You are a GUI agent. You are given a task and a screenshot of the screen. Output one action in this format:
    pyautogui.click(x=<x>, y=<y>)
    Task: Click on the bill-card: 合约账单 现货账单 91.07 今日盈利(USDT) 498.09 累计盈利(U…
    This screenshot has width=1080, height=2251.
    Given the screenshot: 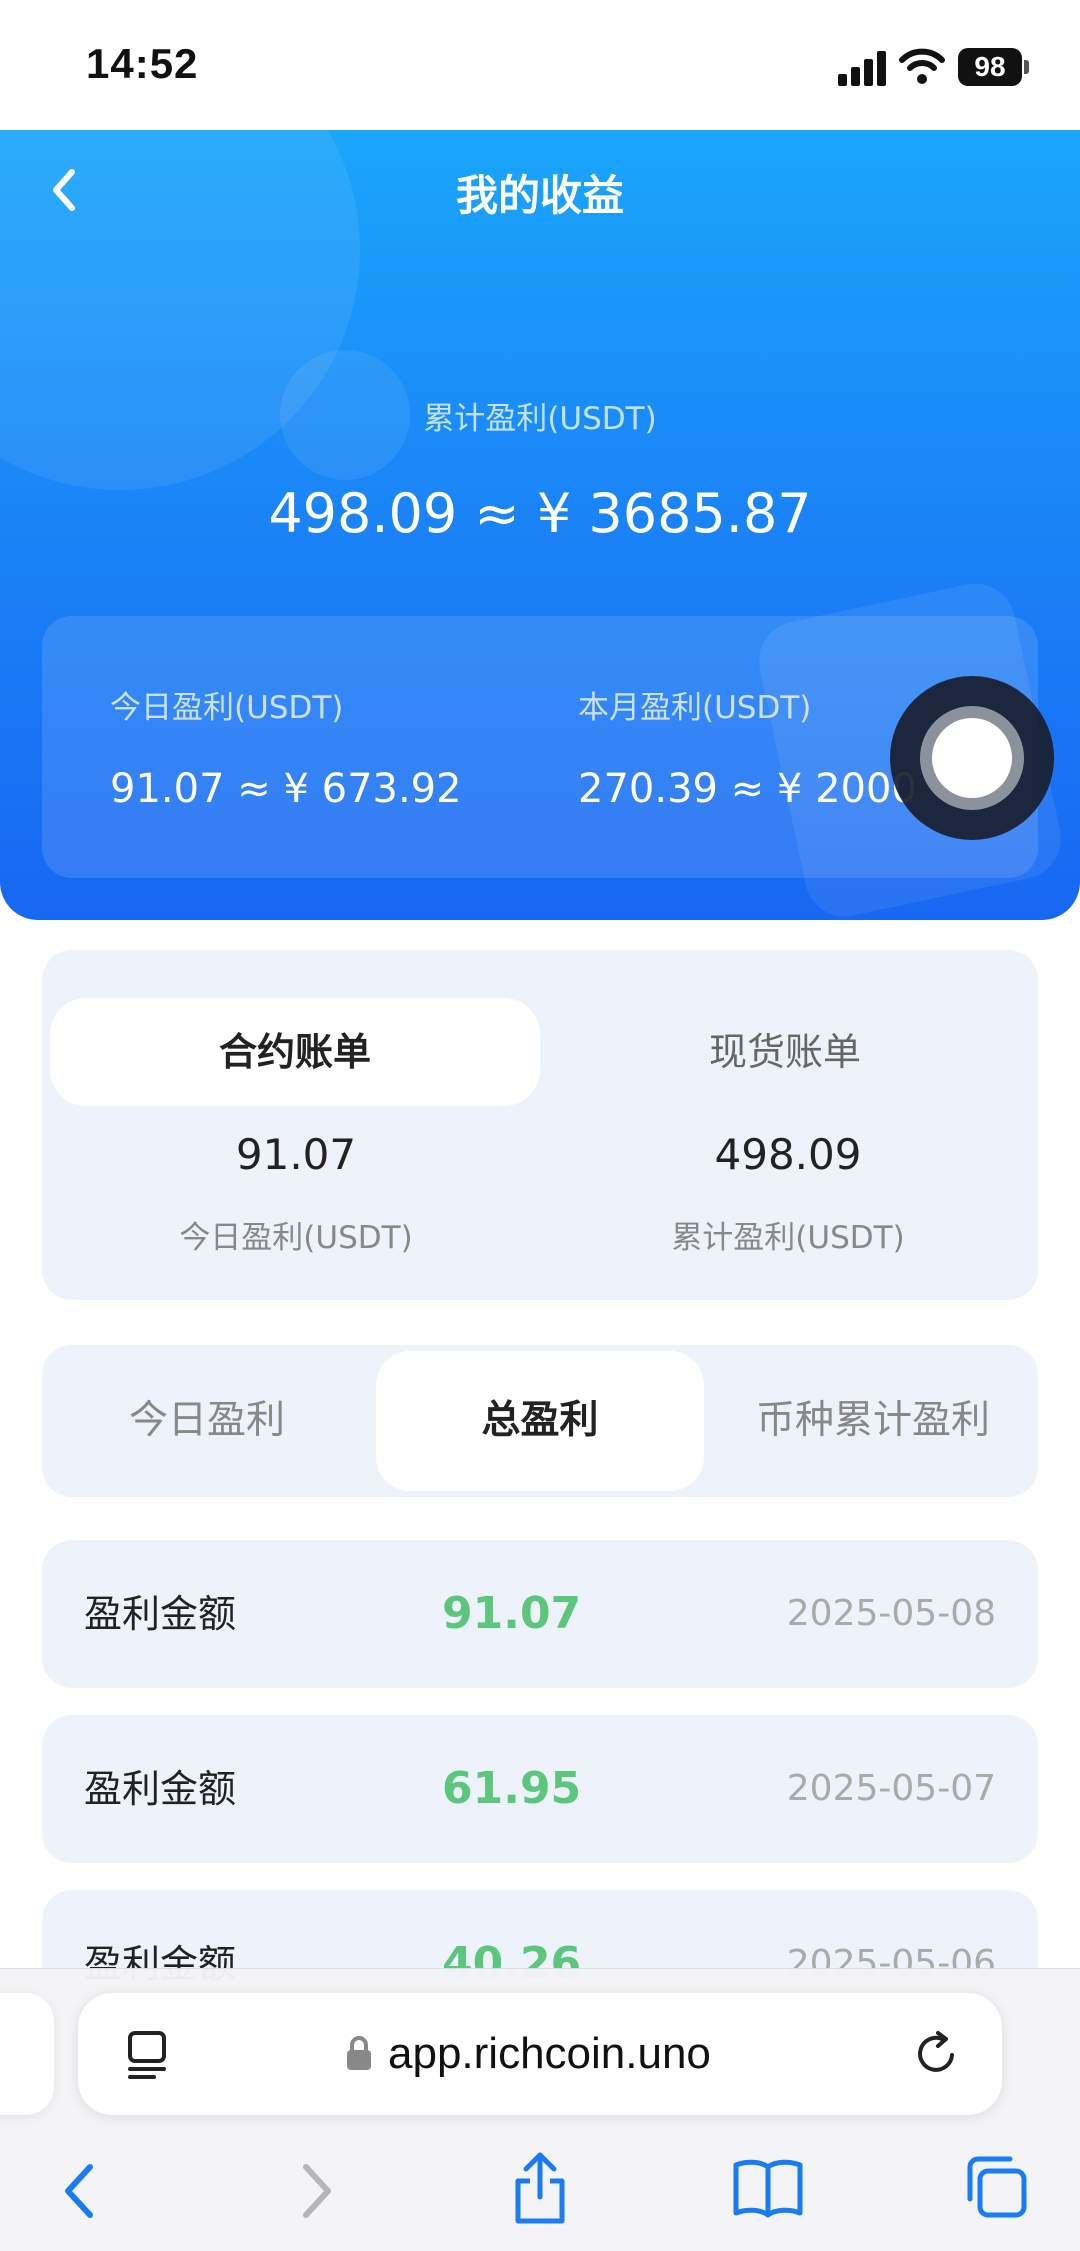 What is the action you would take?
    pyautogui.click(x=540, y=1125)
    